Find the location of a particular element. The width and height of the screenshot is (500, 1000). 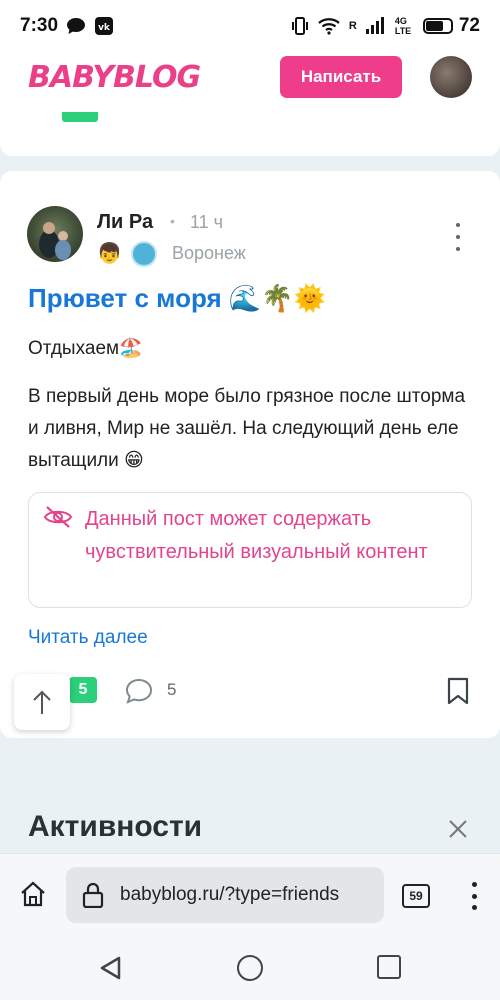

sim-mark: R is located at coordinates (352, 26).